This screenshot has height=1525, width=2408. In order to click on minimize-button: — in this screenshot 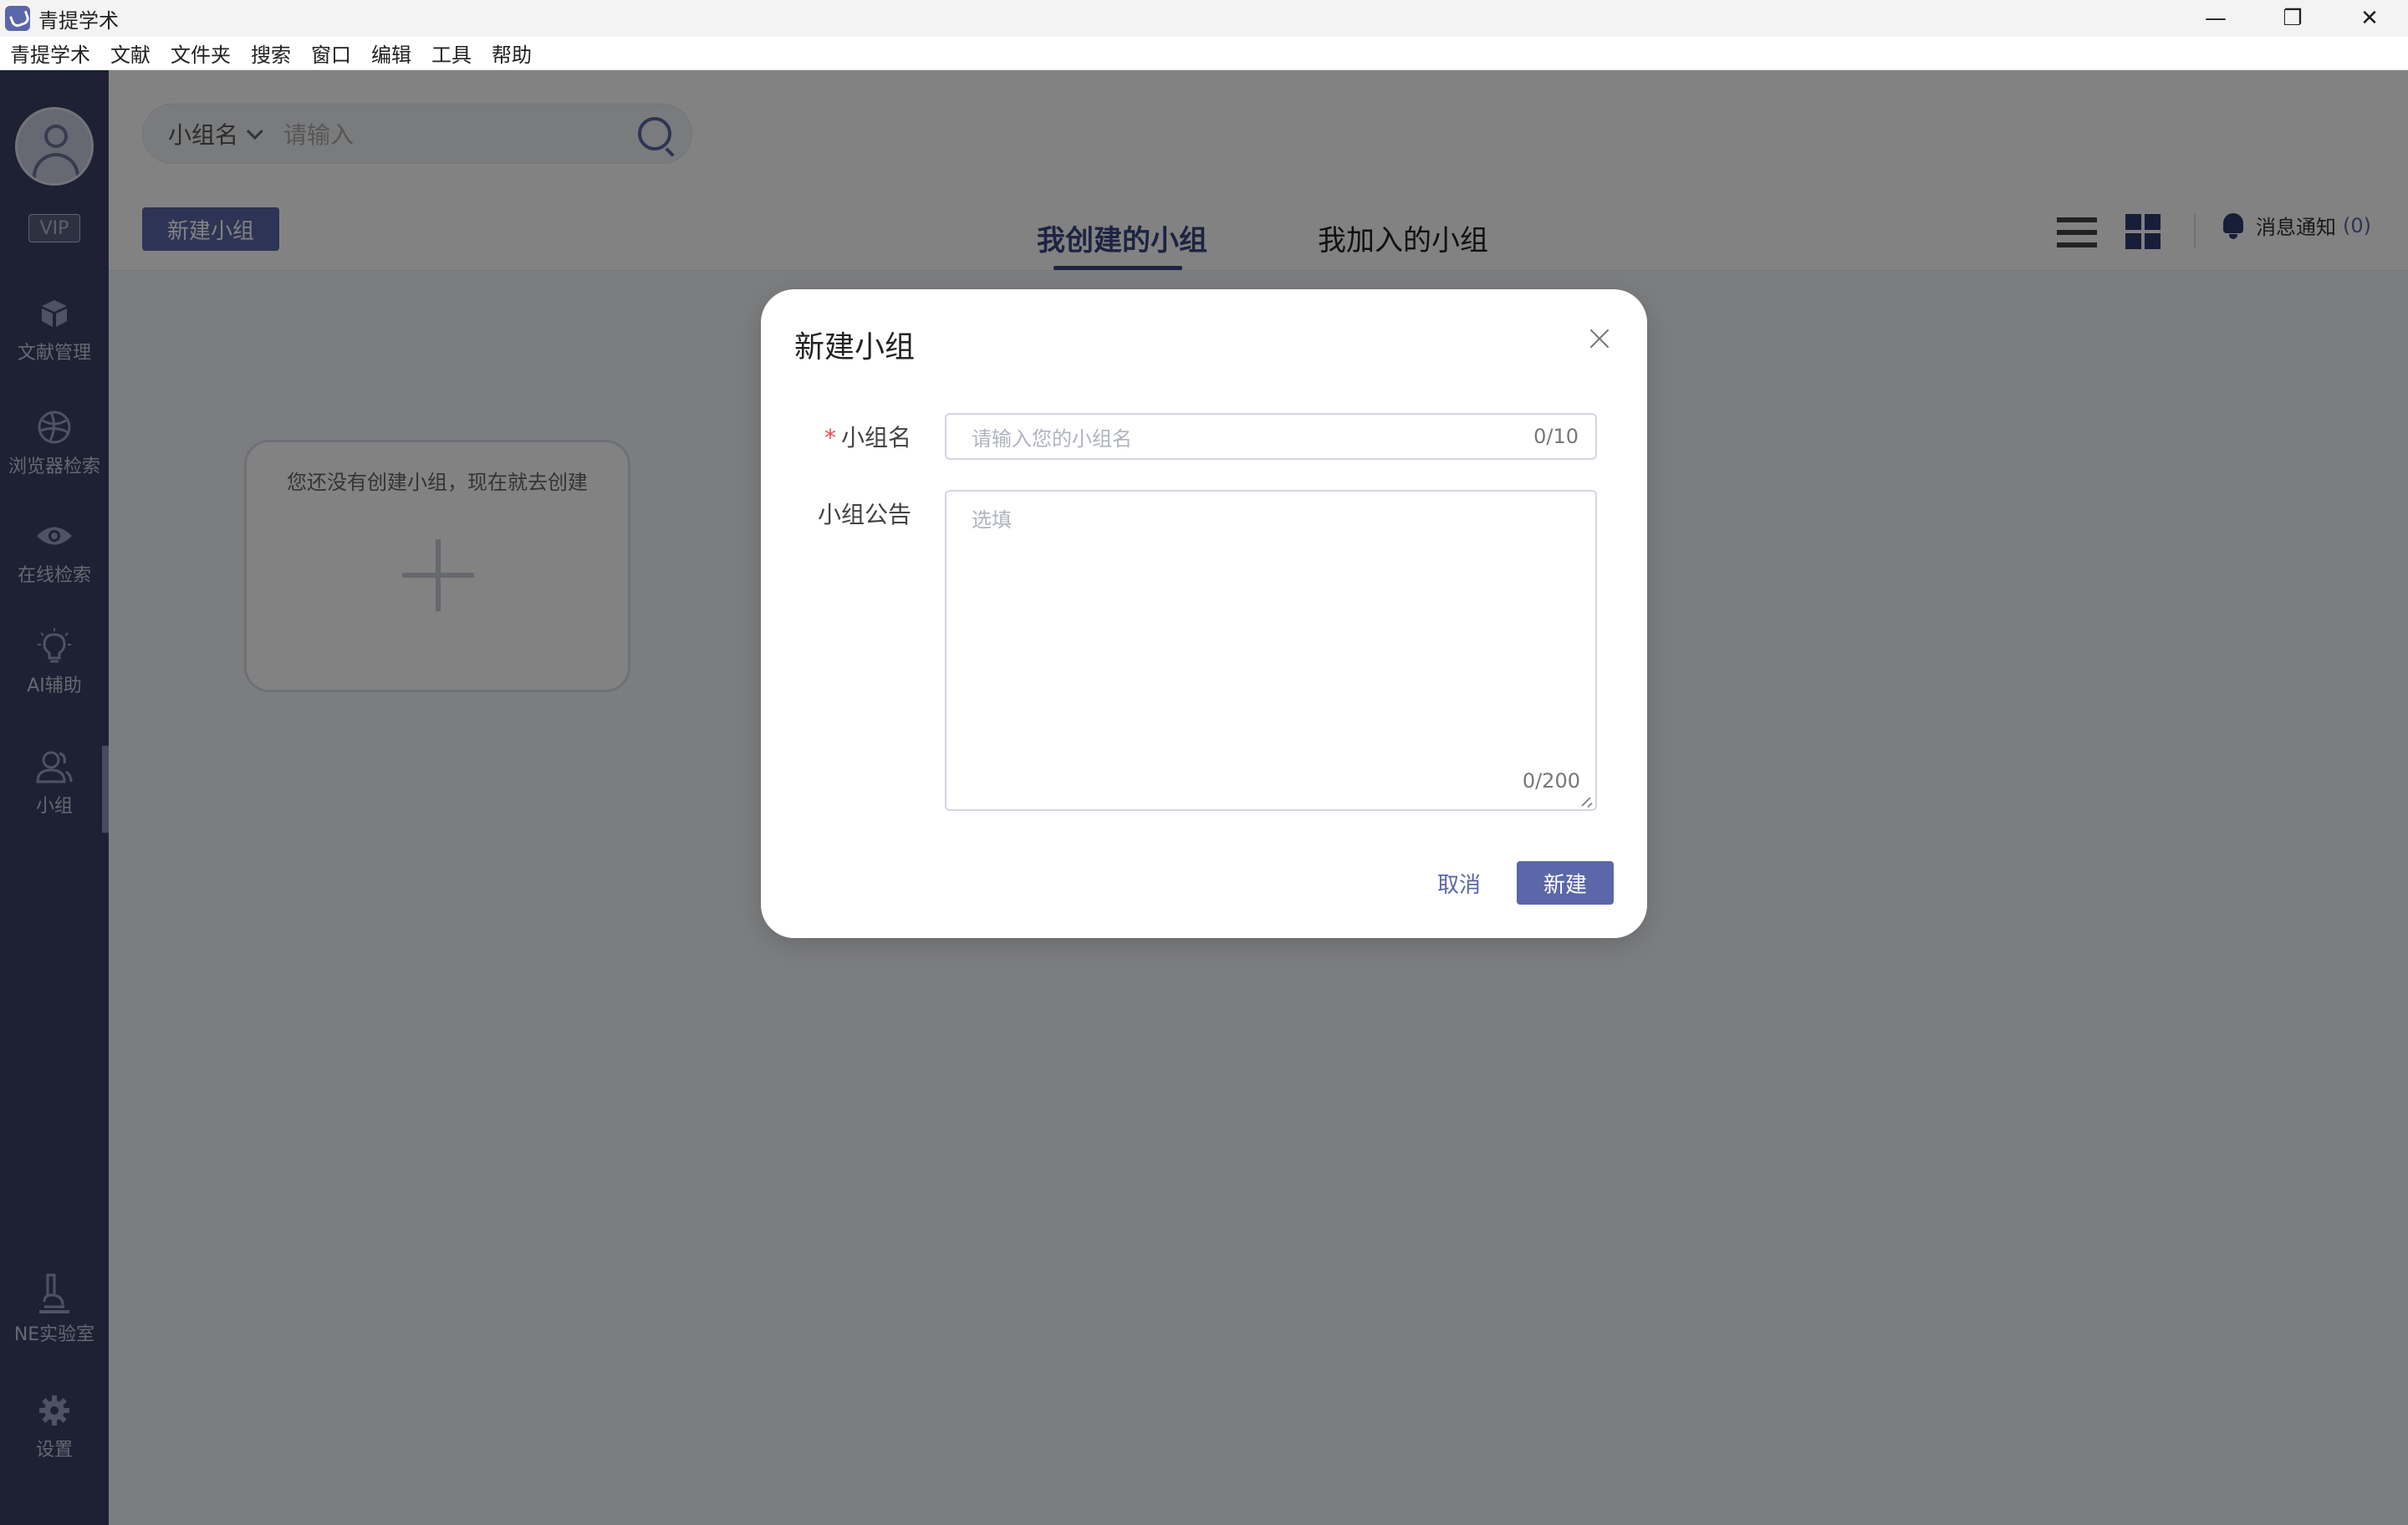, I will do `click(2215, 18)`.